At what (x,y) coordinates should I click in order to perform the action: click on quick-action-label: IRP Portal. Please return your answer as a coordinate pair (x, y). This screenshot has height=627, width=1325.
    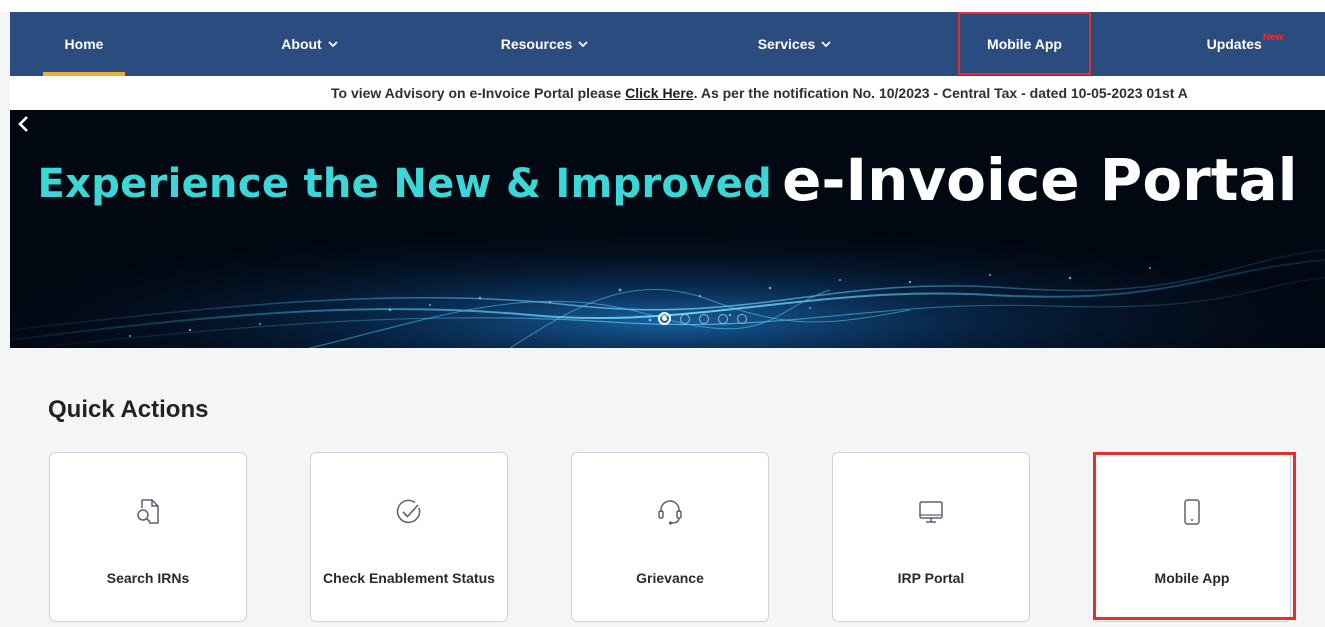
    Looking at the image, I should click on (931, 578).